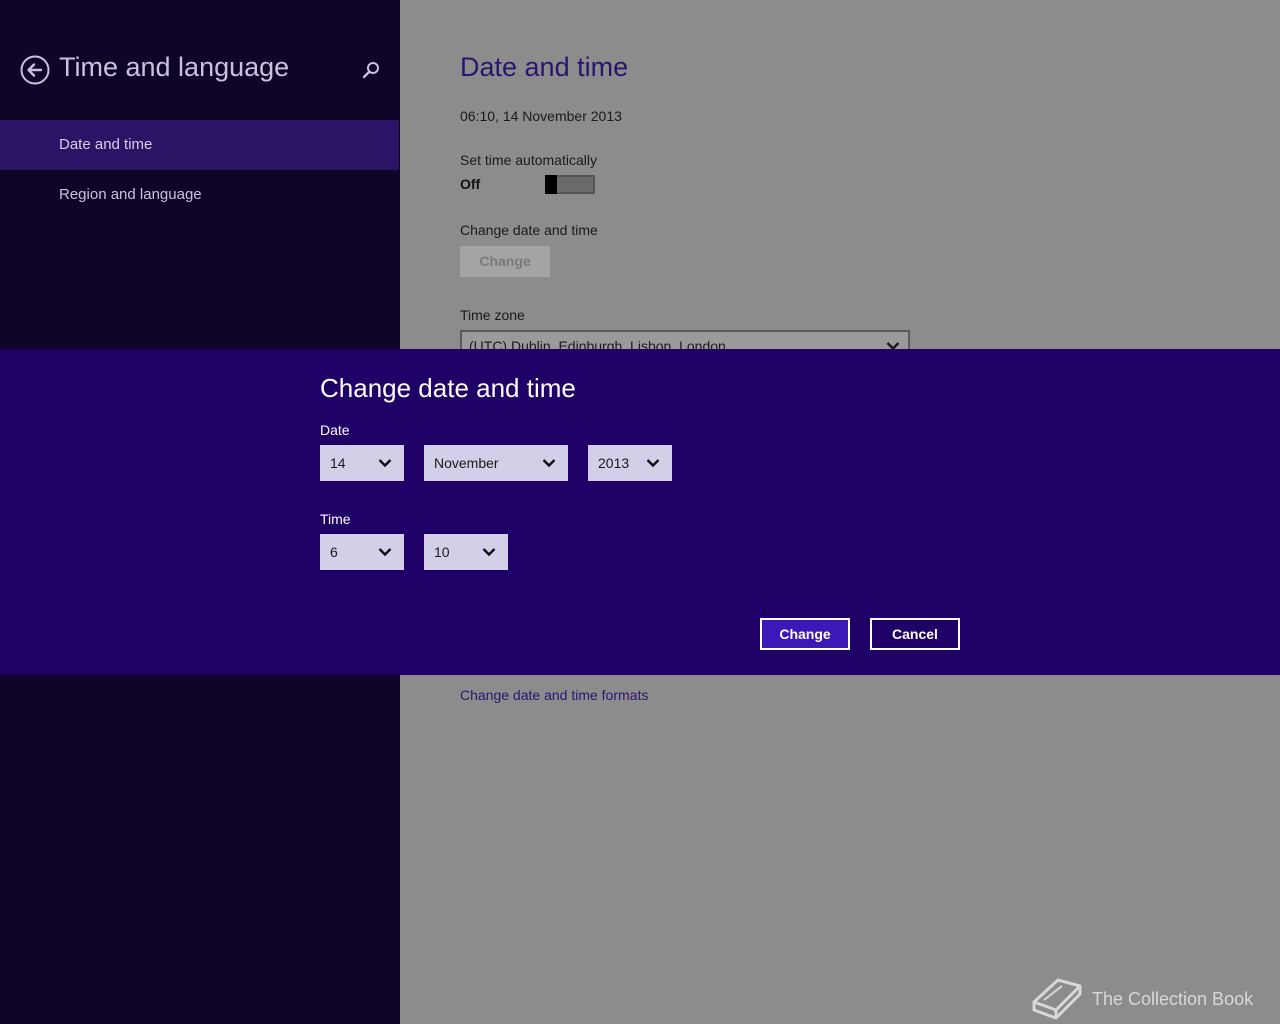  Describe the element at coordinates (106, 144) in the screenshot. I see `sidebar-item-label: Date and time` at that location.